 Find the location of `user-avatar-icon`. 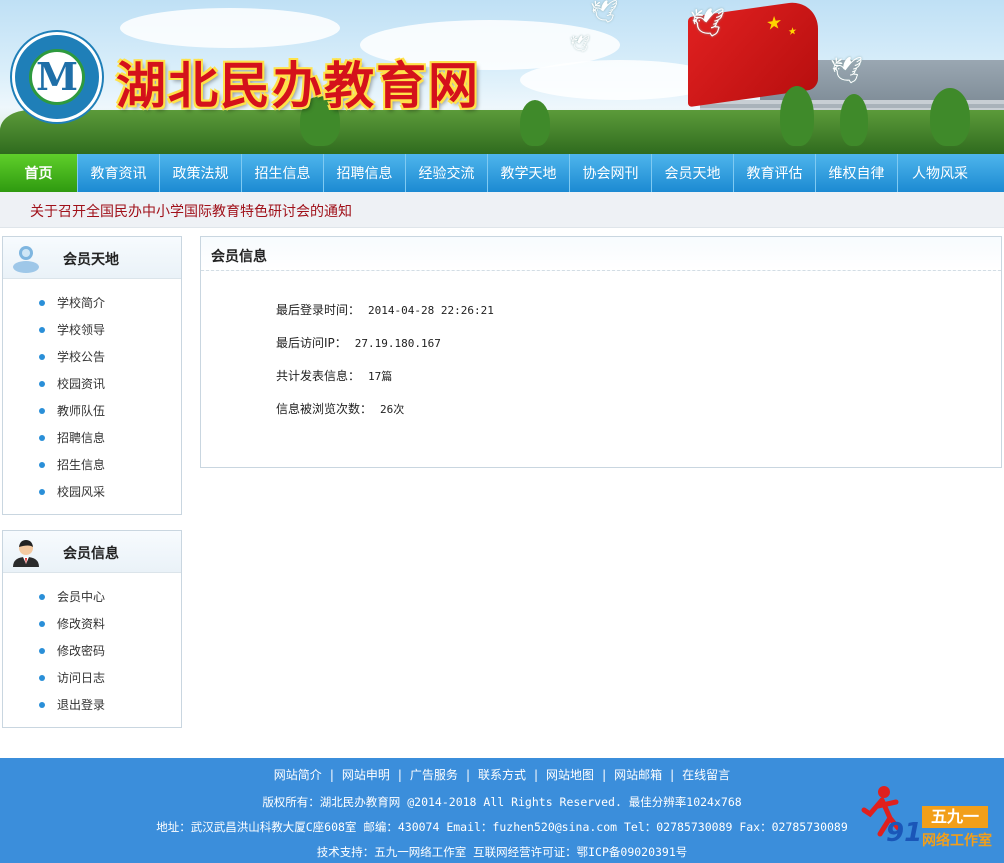

user-avatar-icon is located at coordinates (26, 553).